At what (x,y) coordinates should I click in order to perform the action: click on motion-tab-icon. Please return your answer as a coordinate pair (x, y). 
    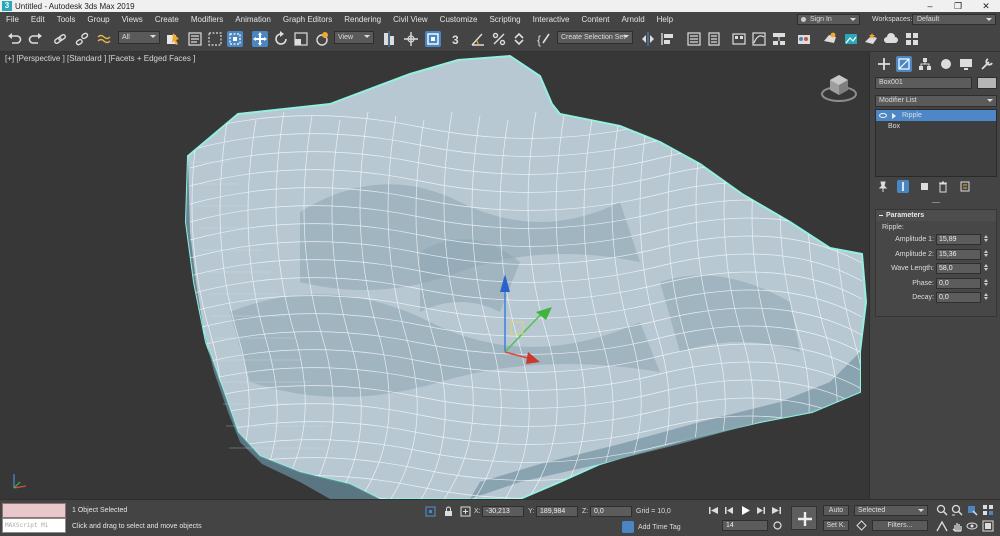
    Looking at the image, I should click on (946, 64).